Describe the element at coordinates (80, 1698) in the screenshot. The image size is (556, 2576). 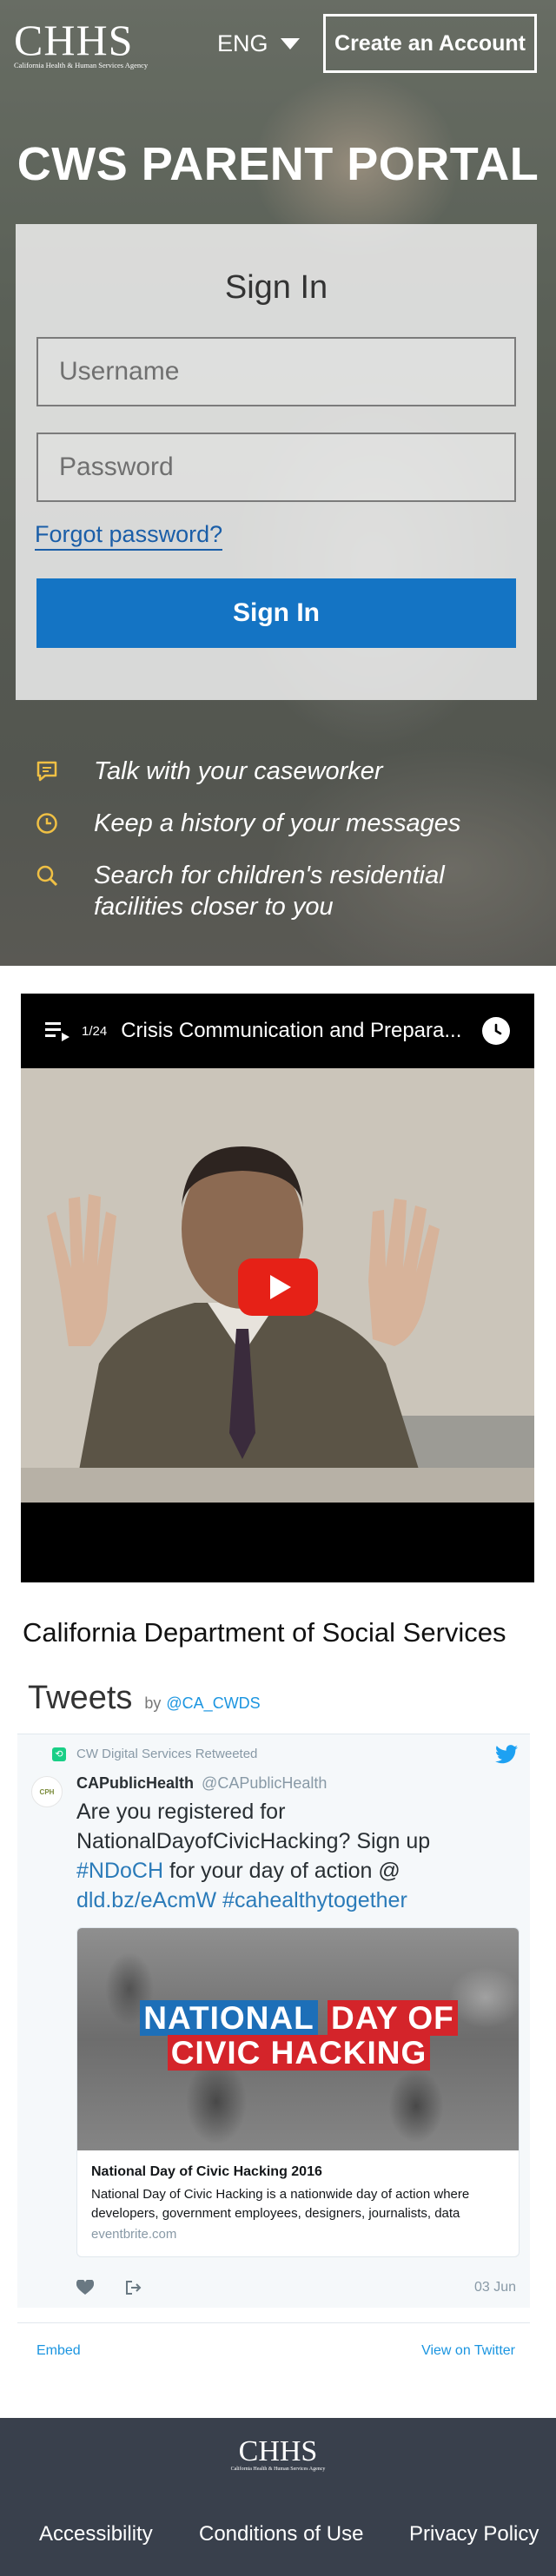
I see `tweets-title: Tweets` at that location.